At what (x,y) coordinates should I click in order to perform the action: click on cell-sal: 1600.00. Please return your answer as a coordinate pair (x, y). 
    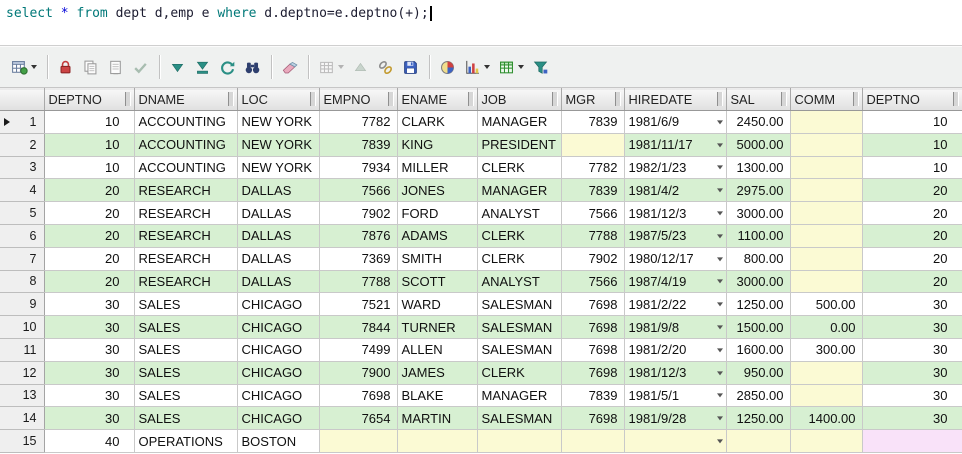
    Looking at the image, I should click on (758, 350).